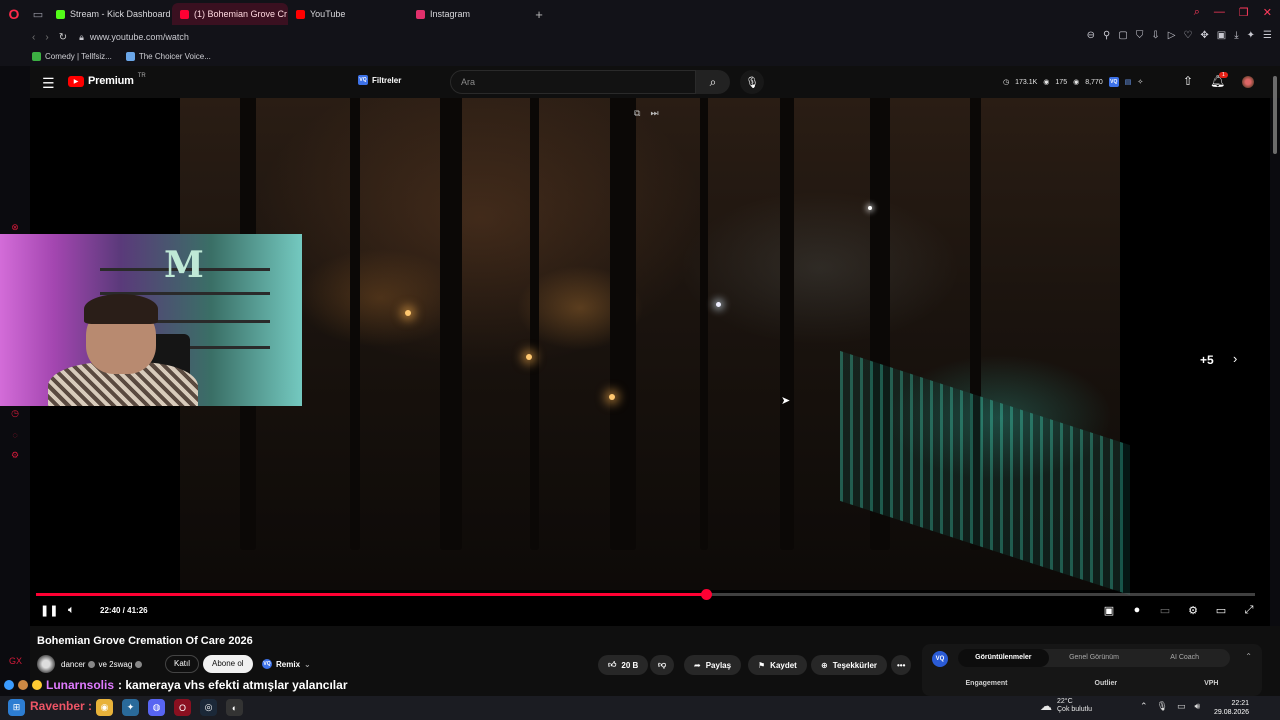 This screenshot has height=720, width=1280. Describe the element at coordinates (1236, 35) in the screenshot. I see `downloads-icon: ⤓` at that location.